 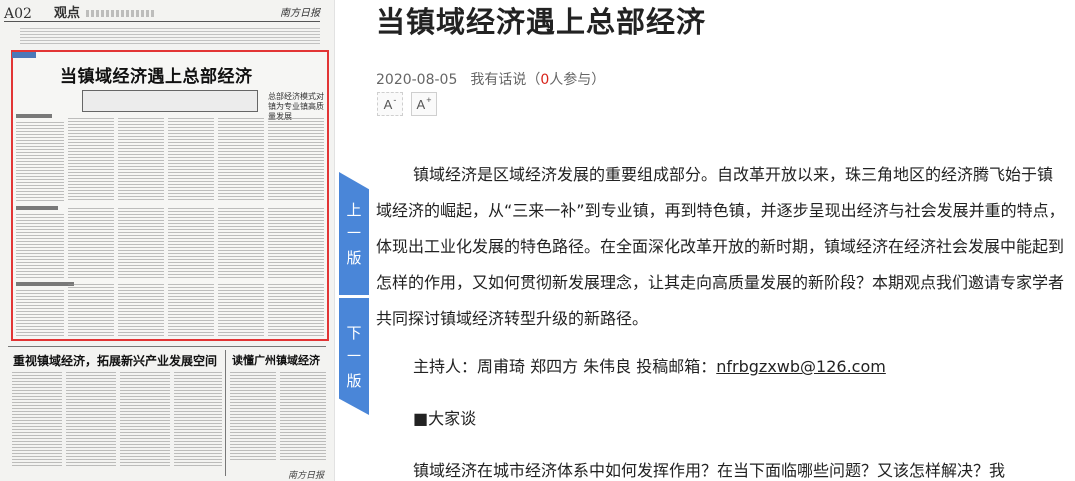 I want to click on email-link: nfrbgzxwb@126.com, so click(x=801, y=366).